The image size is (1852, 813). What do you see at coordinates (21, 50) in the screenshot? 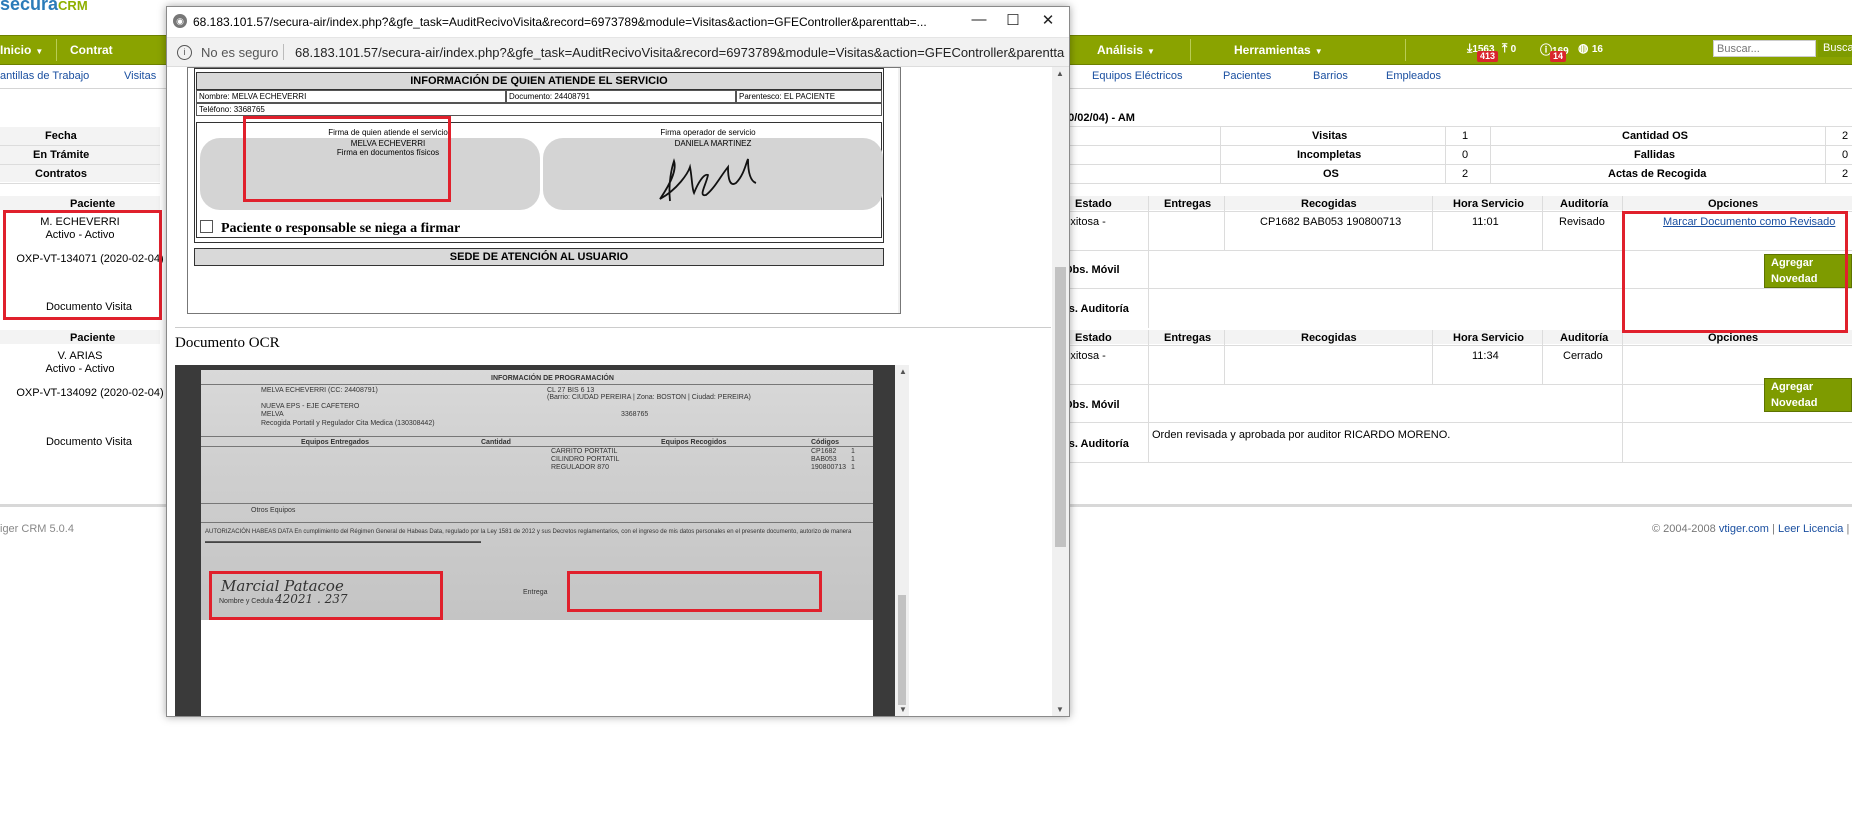
I see `nav-inicio: Inicio ▼` at bounding box center [21, 50].